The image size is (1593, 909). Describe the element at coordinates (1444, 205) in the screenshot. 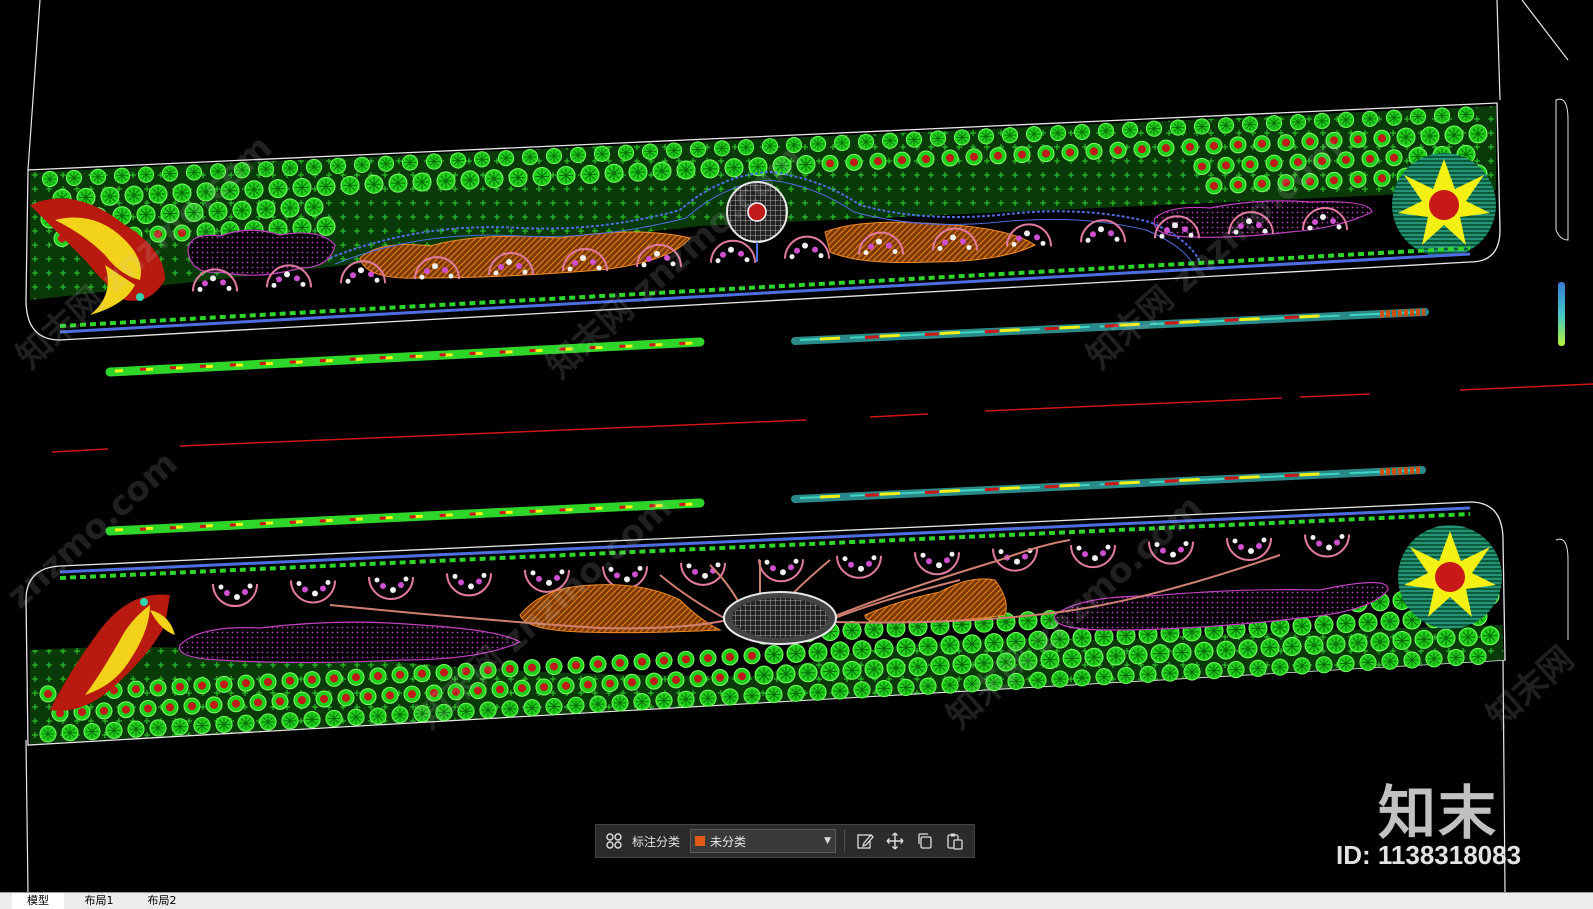

I see `sun-emblem-upper` at that location.